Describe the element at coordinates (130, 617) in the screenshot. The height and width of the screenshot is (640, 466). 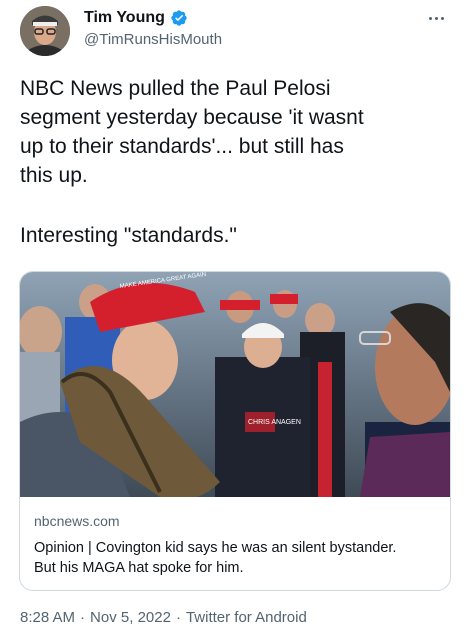
I see `tweet-date: Nov 5, 2022` at that location.